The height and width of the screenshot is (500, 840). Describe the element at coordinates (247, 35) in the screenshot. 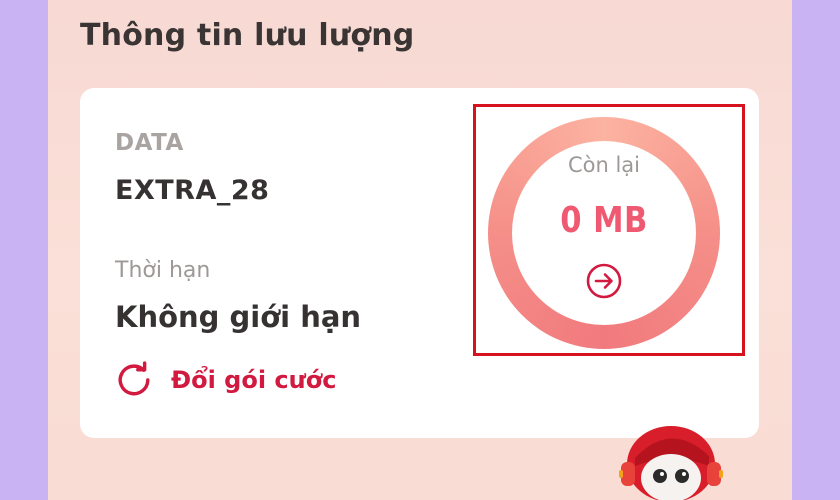

I see `section-title: Thông tin lưu lượng` at that location.